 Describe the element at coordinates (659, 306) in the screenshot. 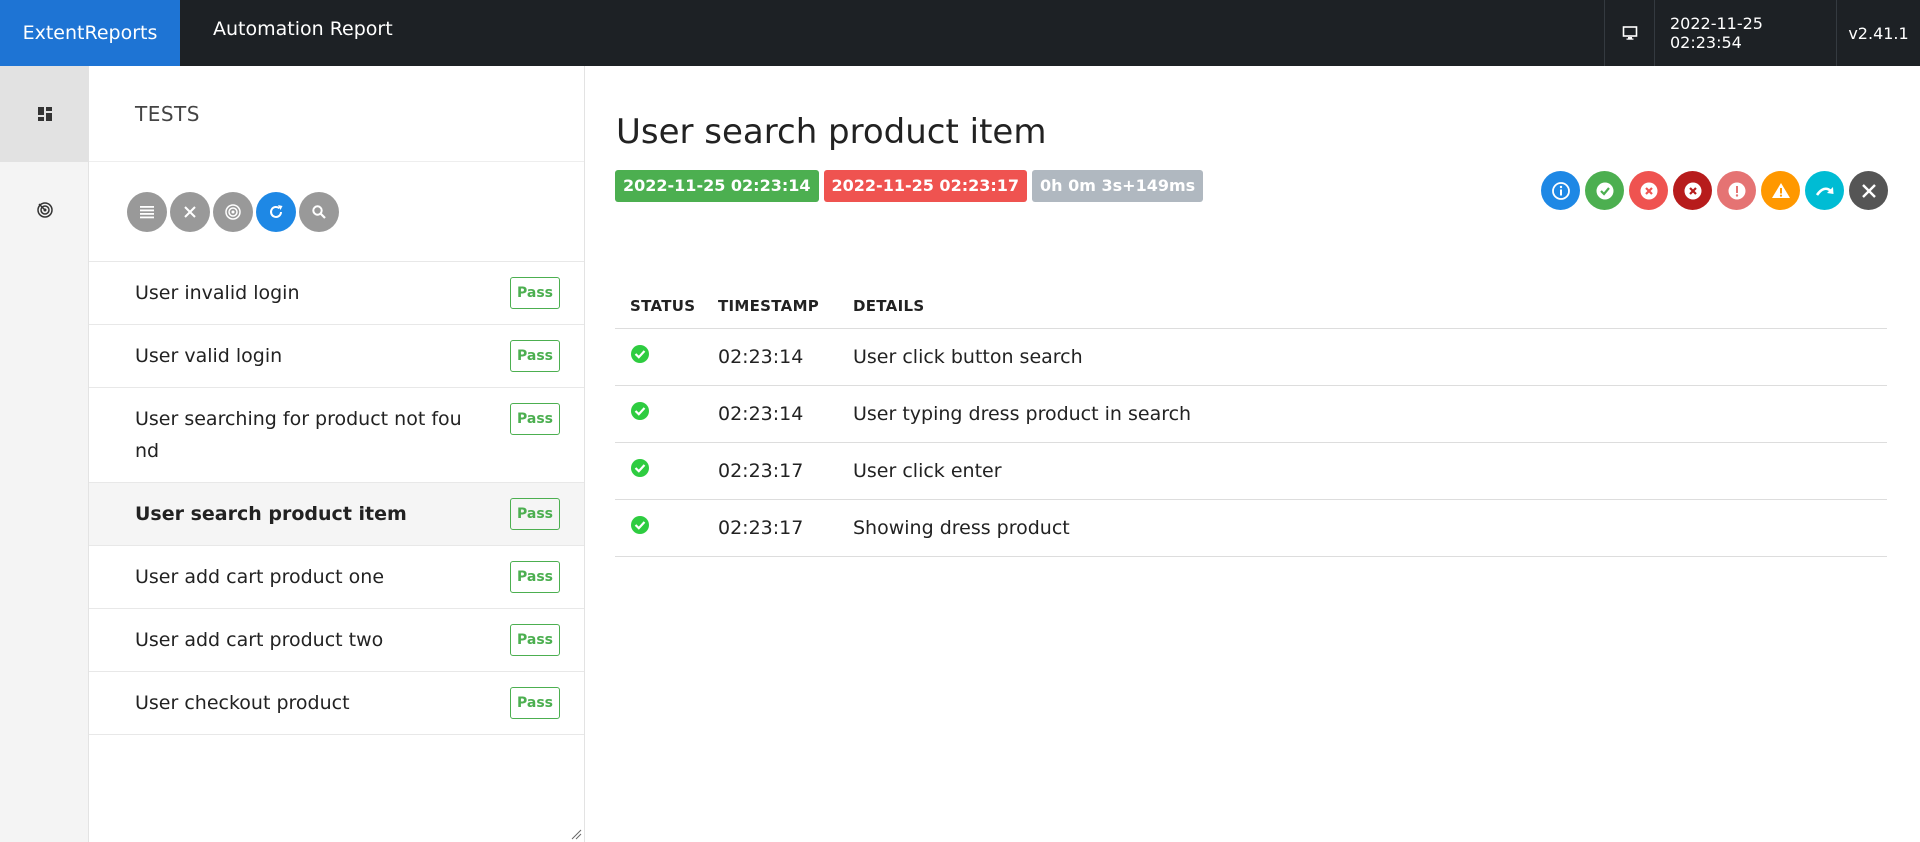

I see `column-header-status: STATUS` at that location.